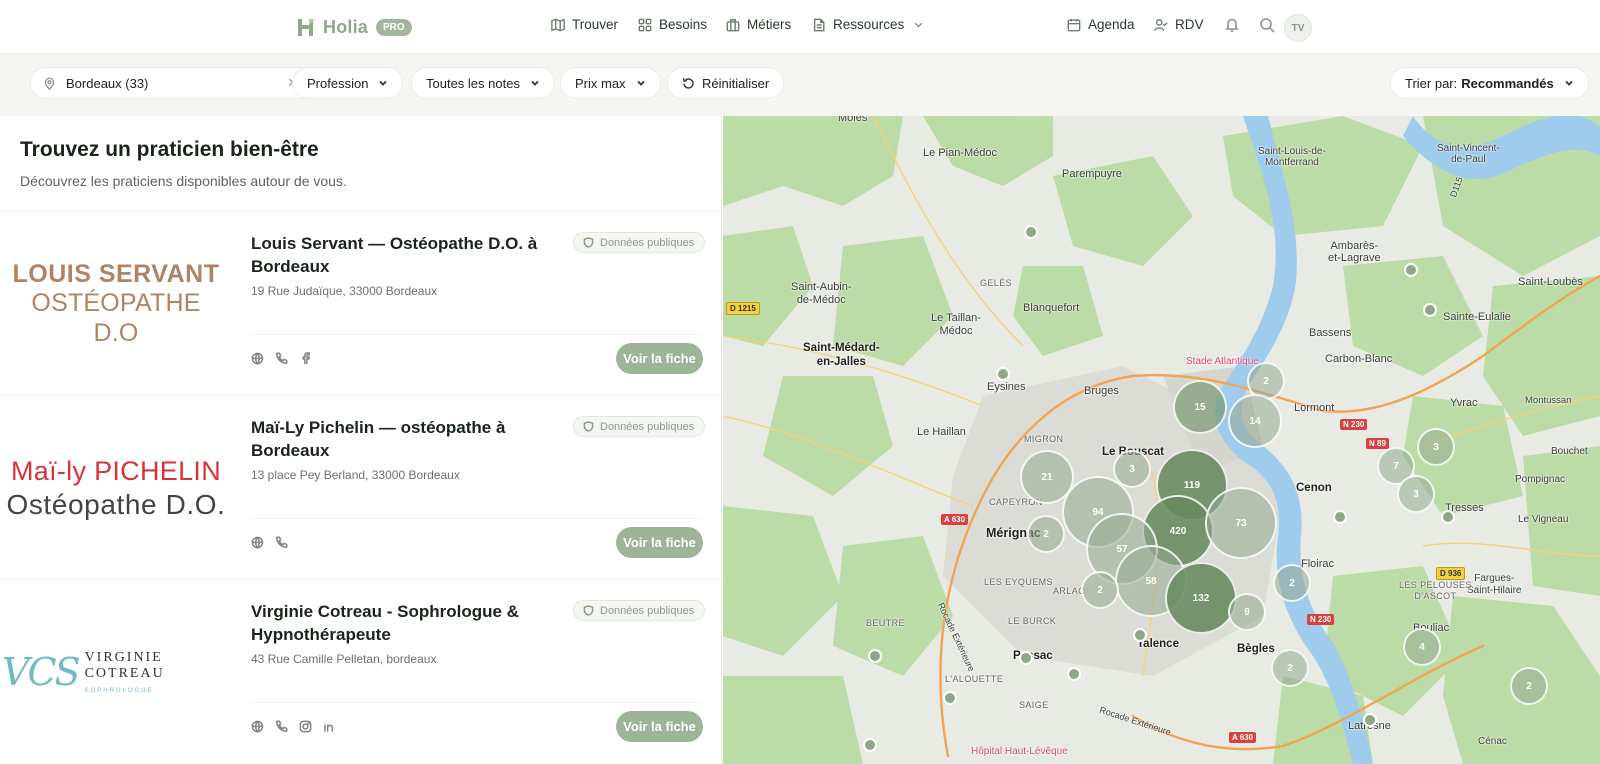  Describe the element at coordinates (119, 691) in the screenshot. I see `logo-line2: SOPHROLOGUE` at that location.